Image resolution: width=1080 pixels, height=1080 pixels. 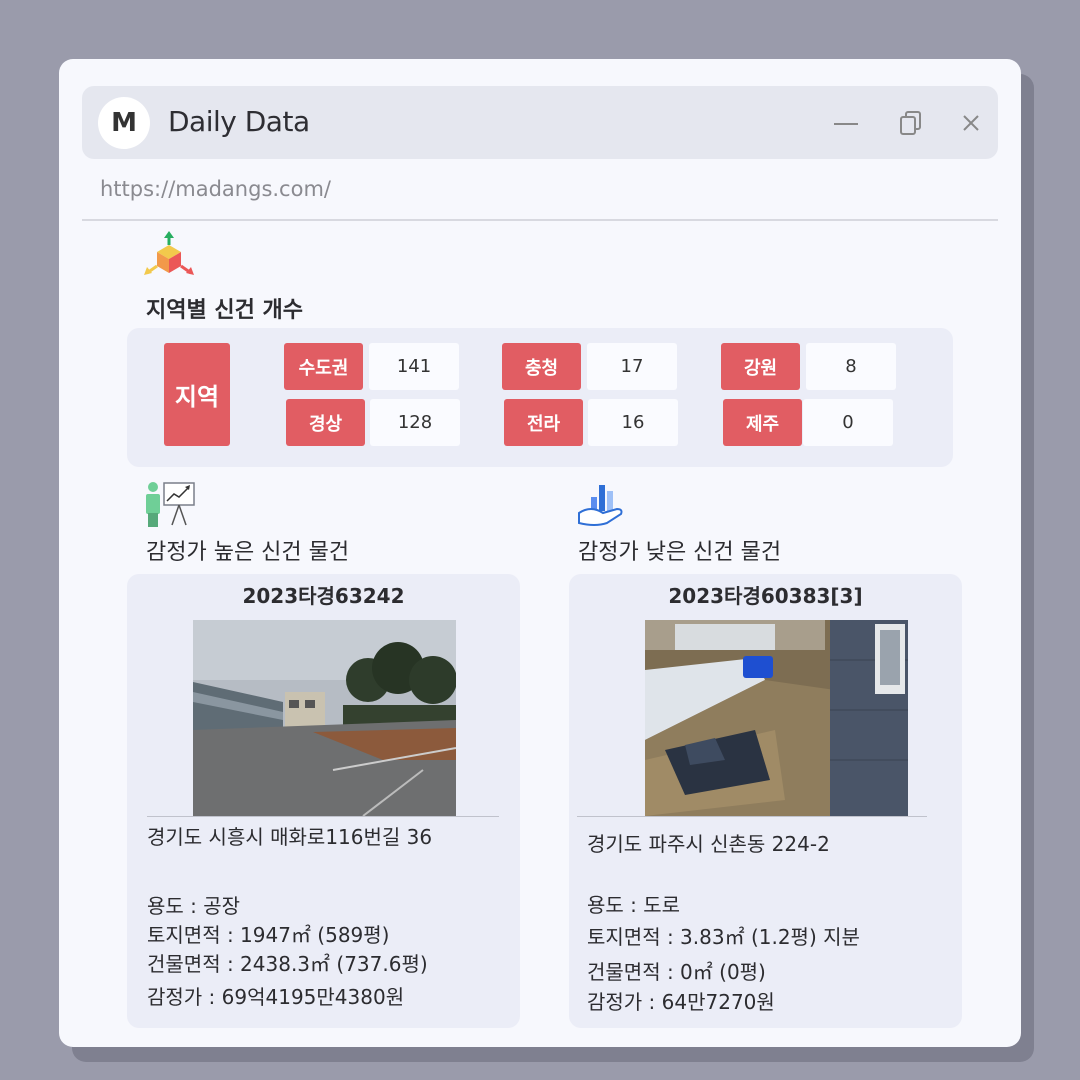 I want to click on presentation-chart-icon, so click(x=170, y=504).